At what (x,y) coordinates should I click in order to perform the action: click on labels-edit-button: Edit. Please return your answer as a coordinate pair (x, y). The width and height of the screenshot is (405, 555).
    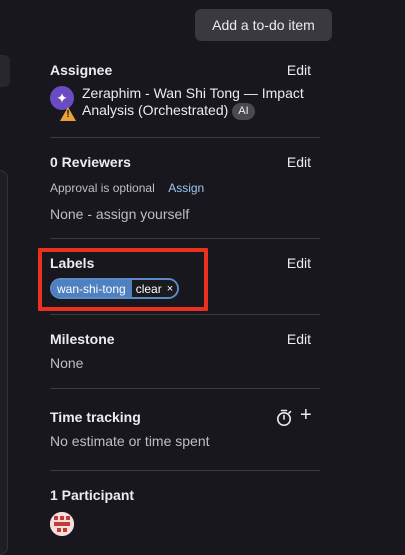
    Looking at the image, I should click on (299, 263).